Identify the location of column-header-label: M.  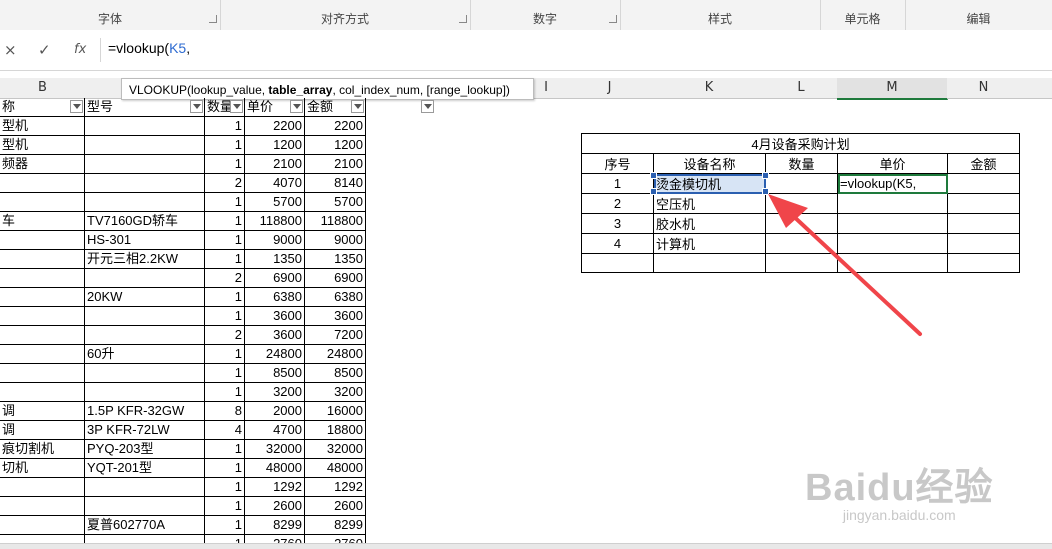
(892, 87).